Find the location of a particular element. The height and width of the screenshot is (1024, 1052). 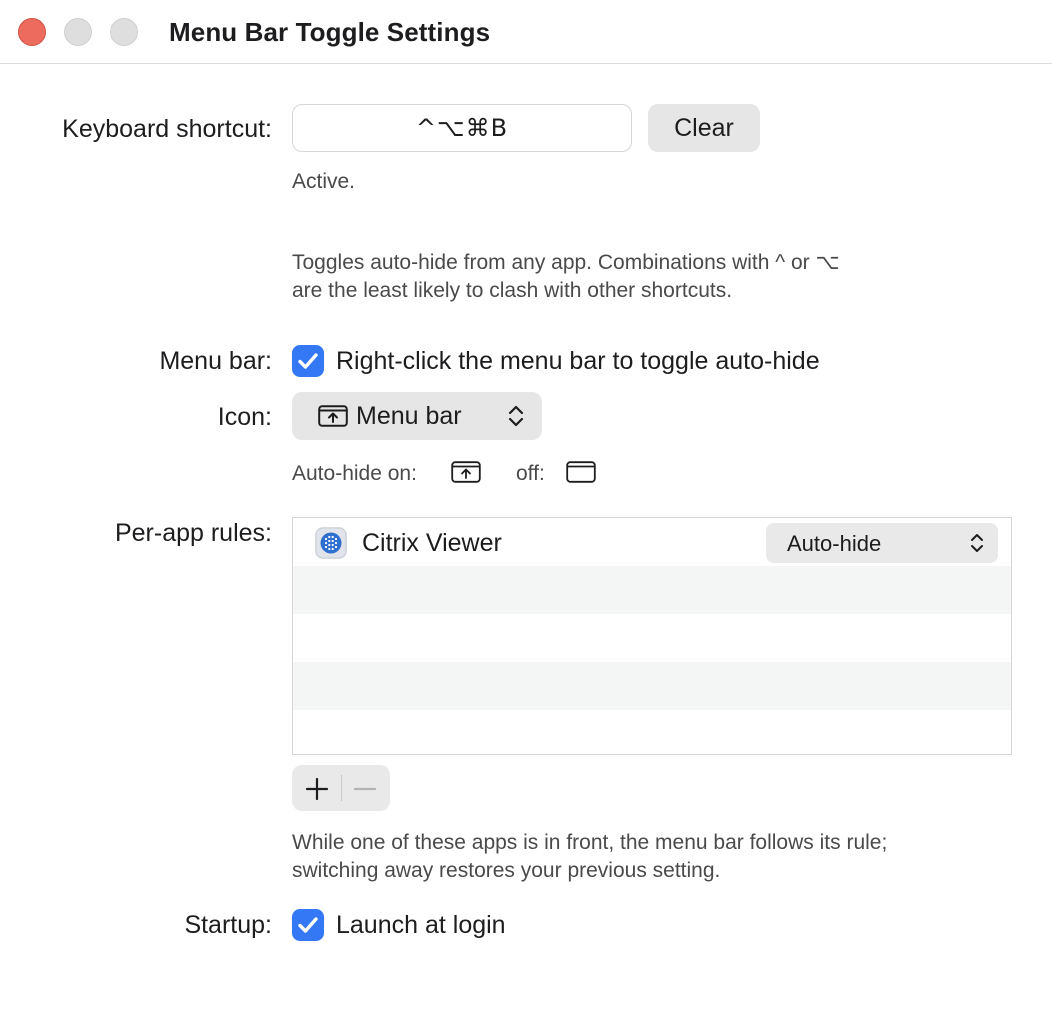

right-click-toggle-checkbox is located at coordinates (308, 361).